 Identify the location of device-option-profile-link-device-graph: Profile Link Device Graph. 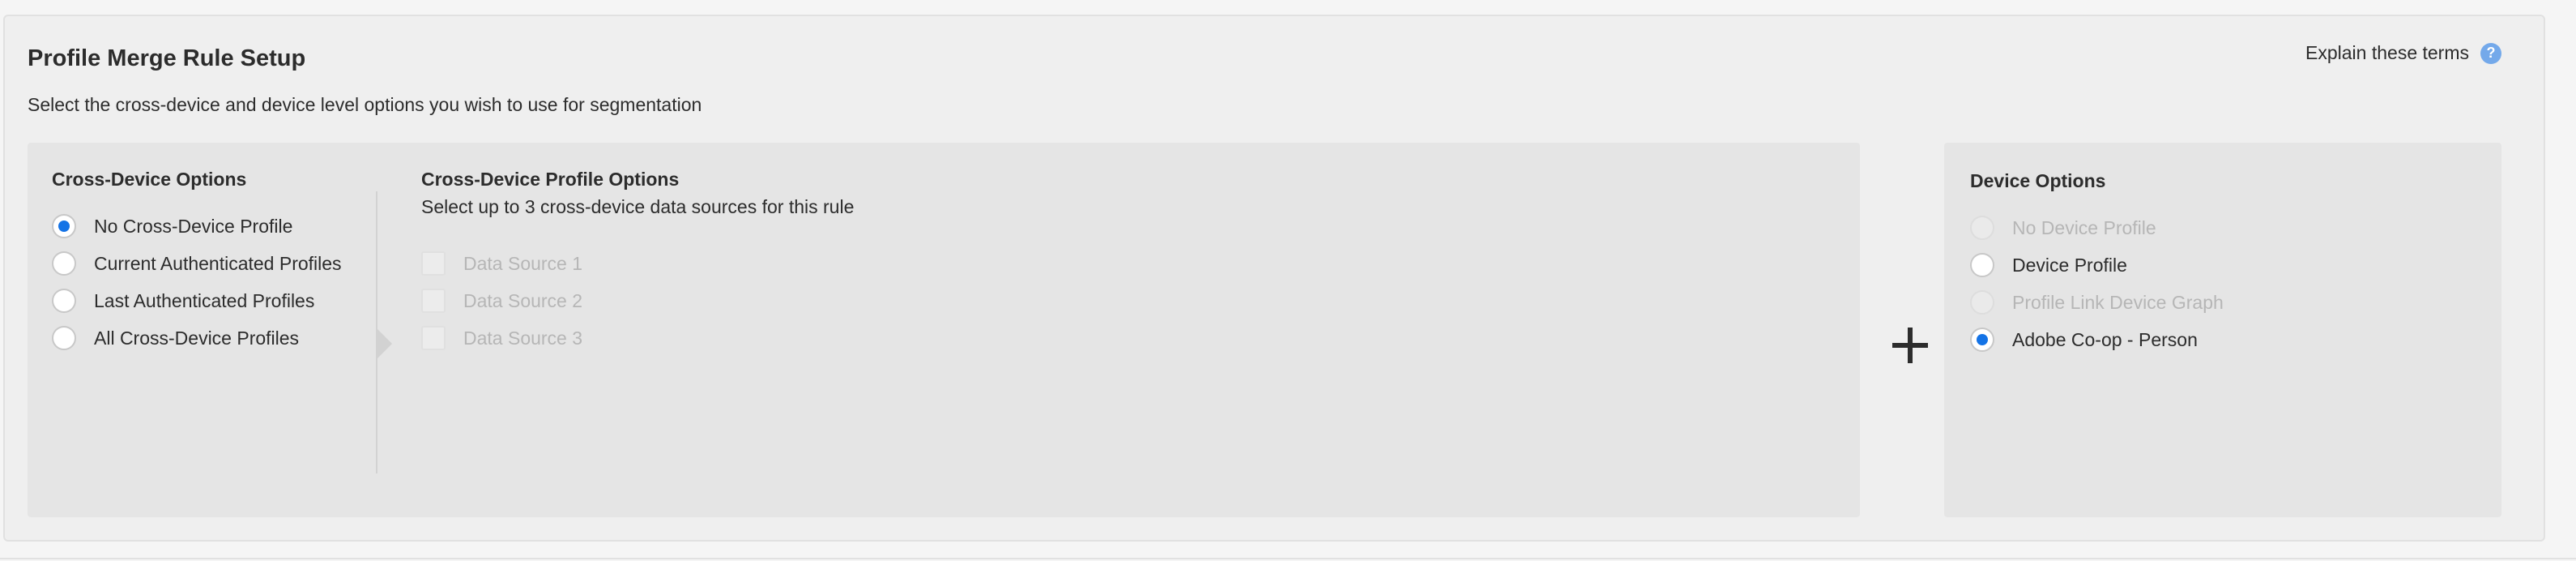
(2097, 302).